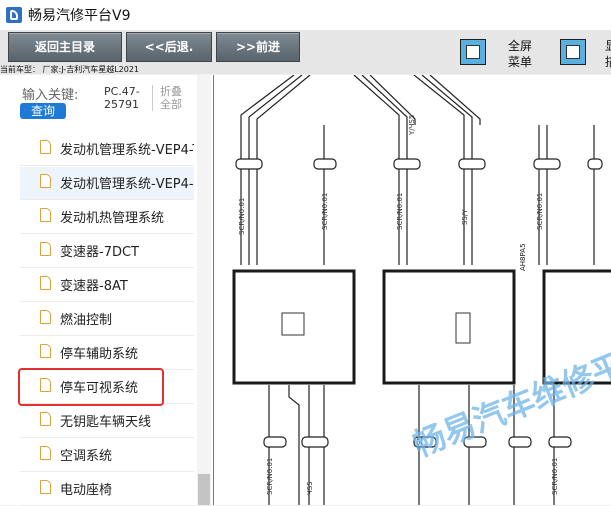 The height and width of the screenshot is (506, 611). I want to click on list-item: 发动机热管理系统, so click(107, 217).